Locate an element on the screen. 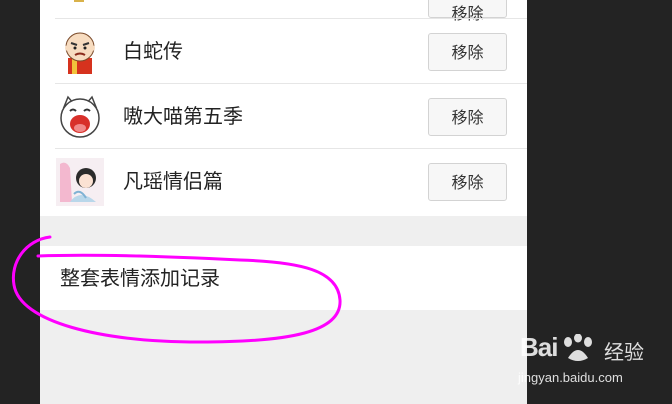 The image size is (672, 404). sticker-title: 凡瑶情侣篇 is located at coordinates (173, 181).